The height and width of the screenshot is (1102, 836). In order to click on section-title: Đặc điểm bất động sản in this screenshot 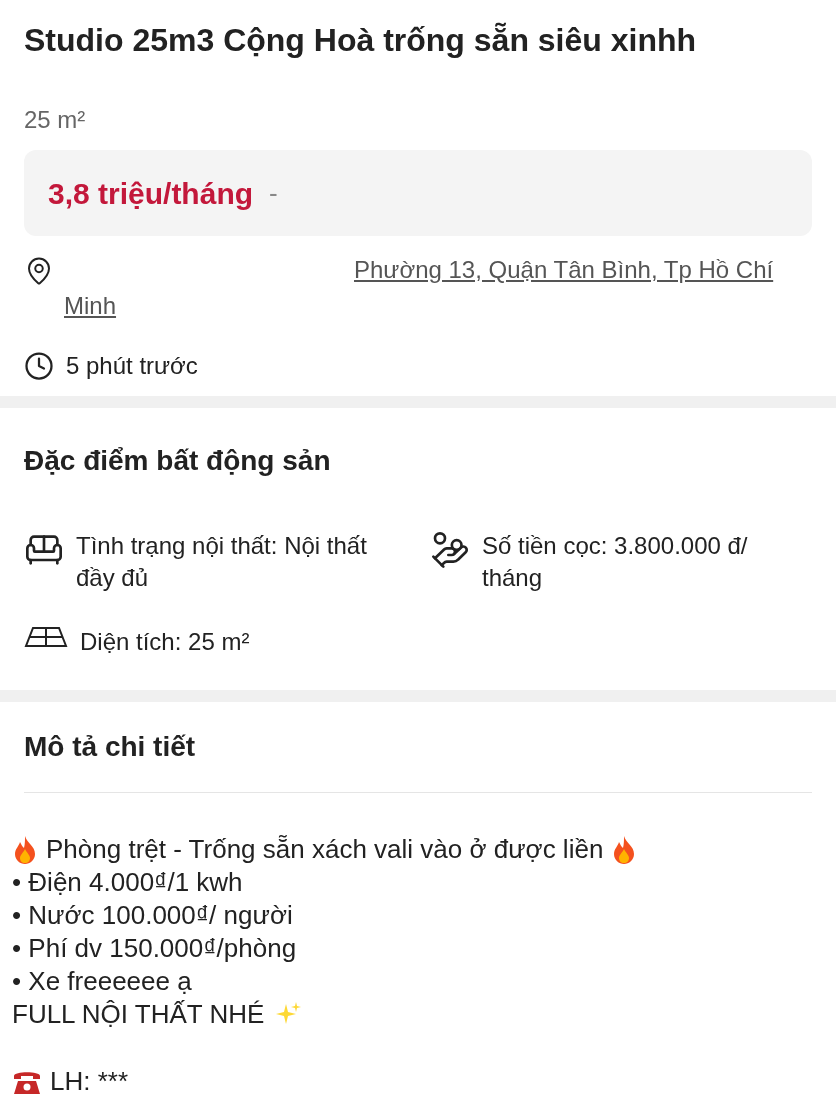, I will do `click(178, 461)`.